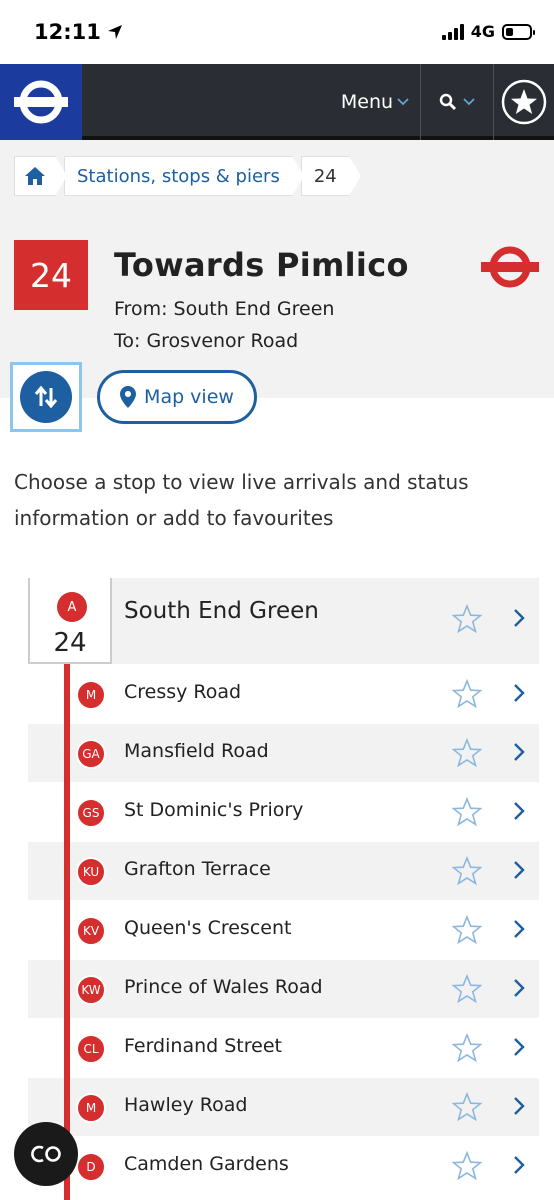 This screenshot has height=1200, width=554. I want to click on map-pin-icon, so click(128, 397).